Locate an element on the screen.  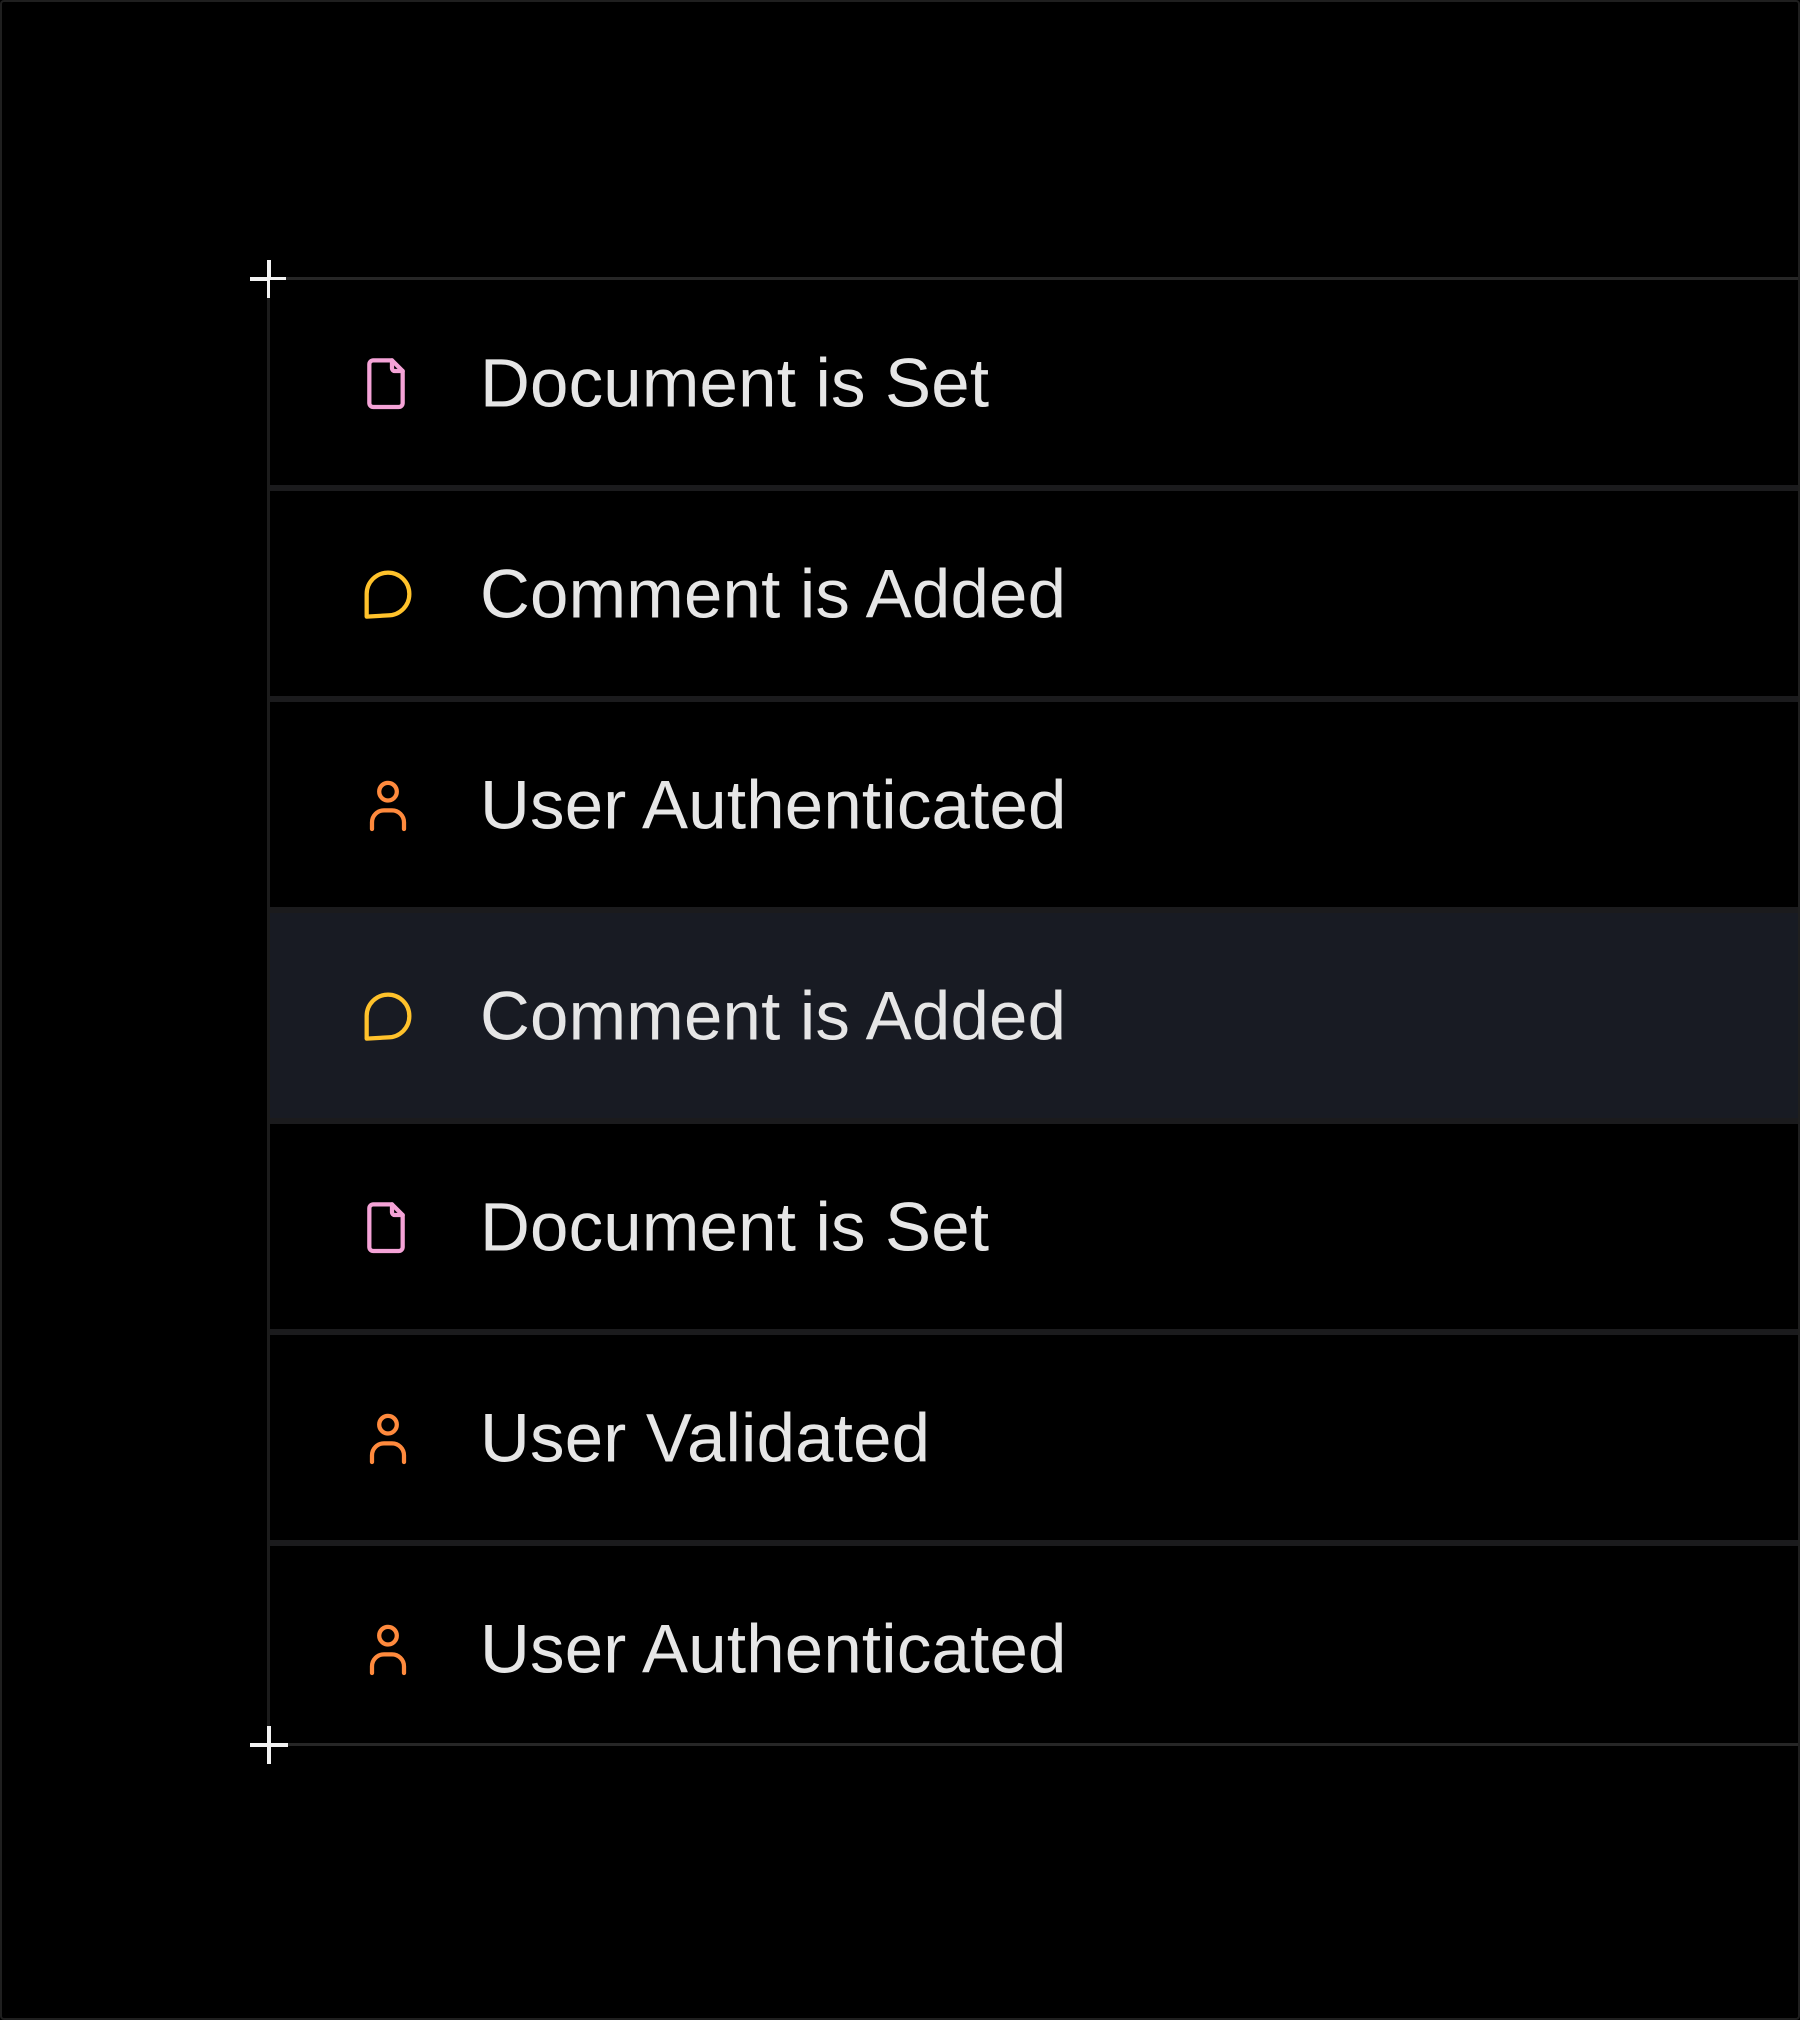
bottom-rule is located at coordinates (1042, 1744).